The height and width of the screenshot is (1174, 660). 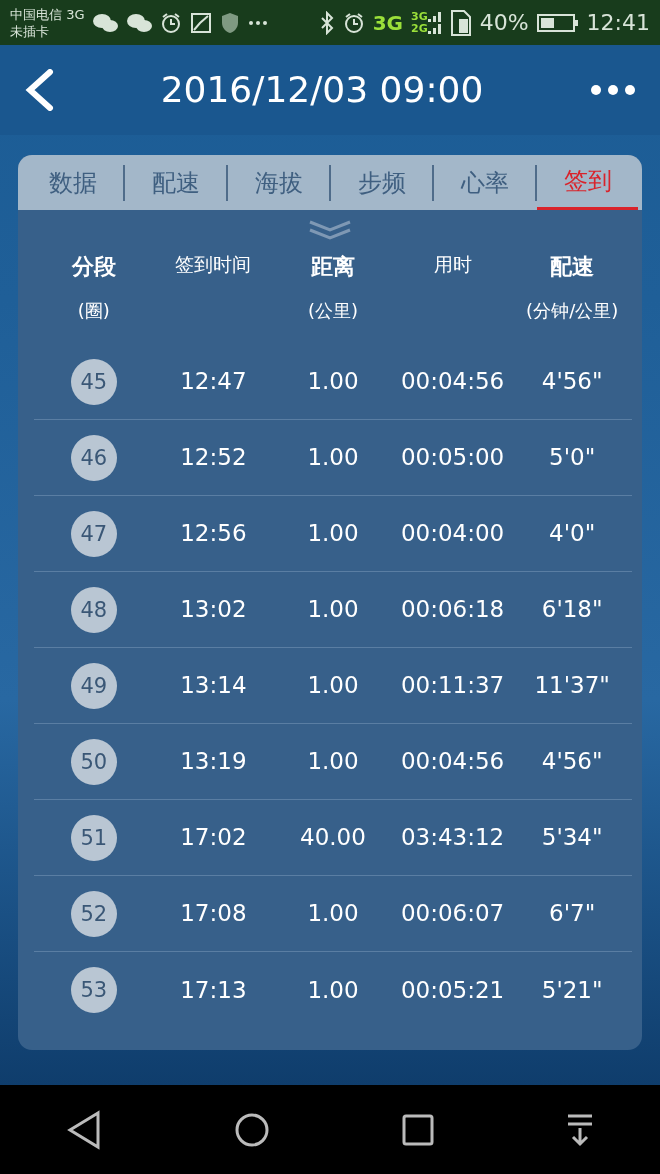 What do you see at coordinates (47, 14) in the screenshot?
I see `carrier-text: 中国电信 3G` at bounding box center [47, 14].